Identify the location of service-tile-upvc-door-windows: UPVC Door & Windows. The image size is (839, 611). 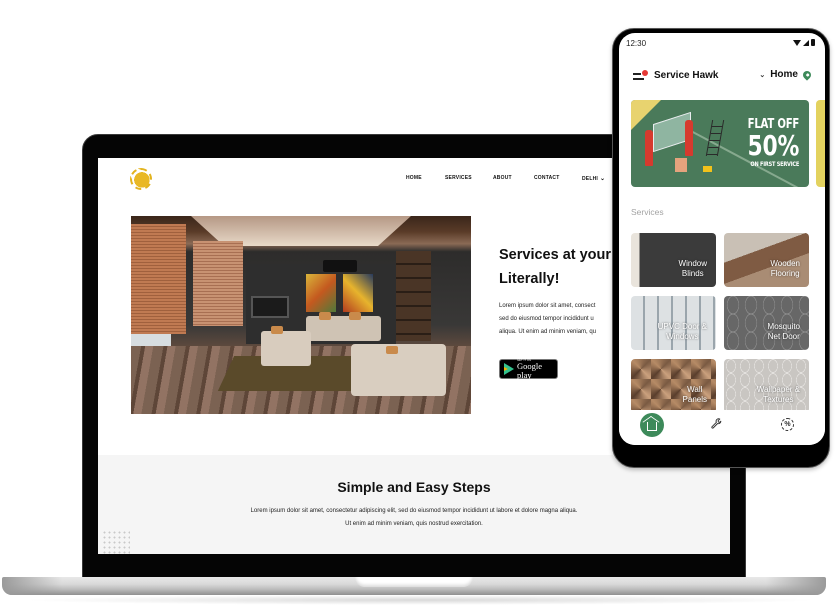
(673, 323).